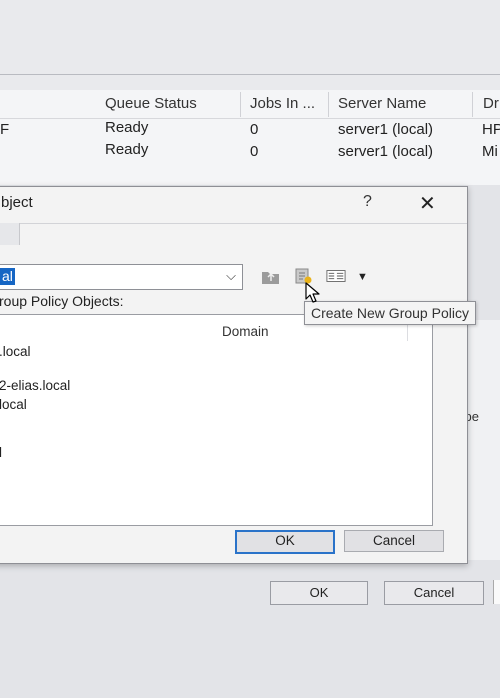 The width and height of the screenshot is (500, 698). What do you see at coordinates (319, 593) in the screenshot?
I see `outer-ok-button: OK` at bounding box center [319, 593].